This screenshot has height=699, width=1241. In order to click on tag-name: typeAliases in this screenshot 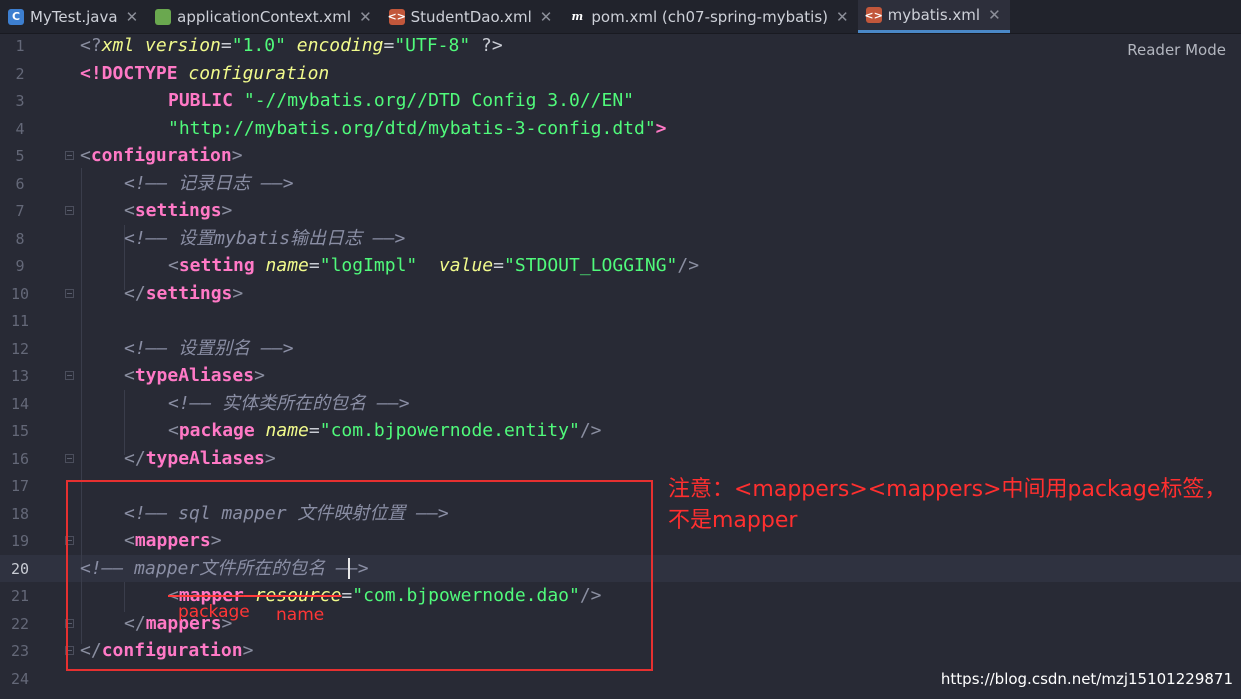, I will do `click(194, 375)`.